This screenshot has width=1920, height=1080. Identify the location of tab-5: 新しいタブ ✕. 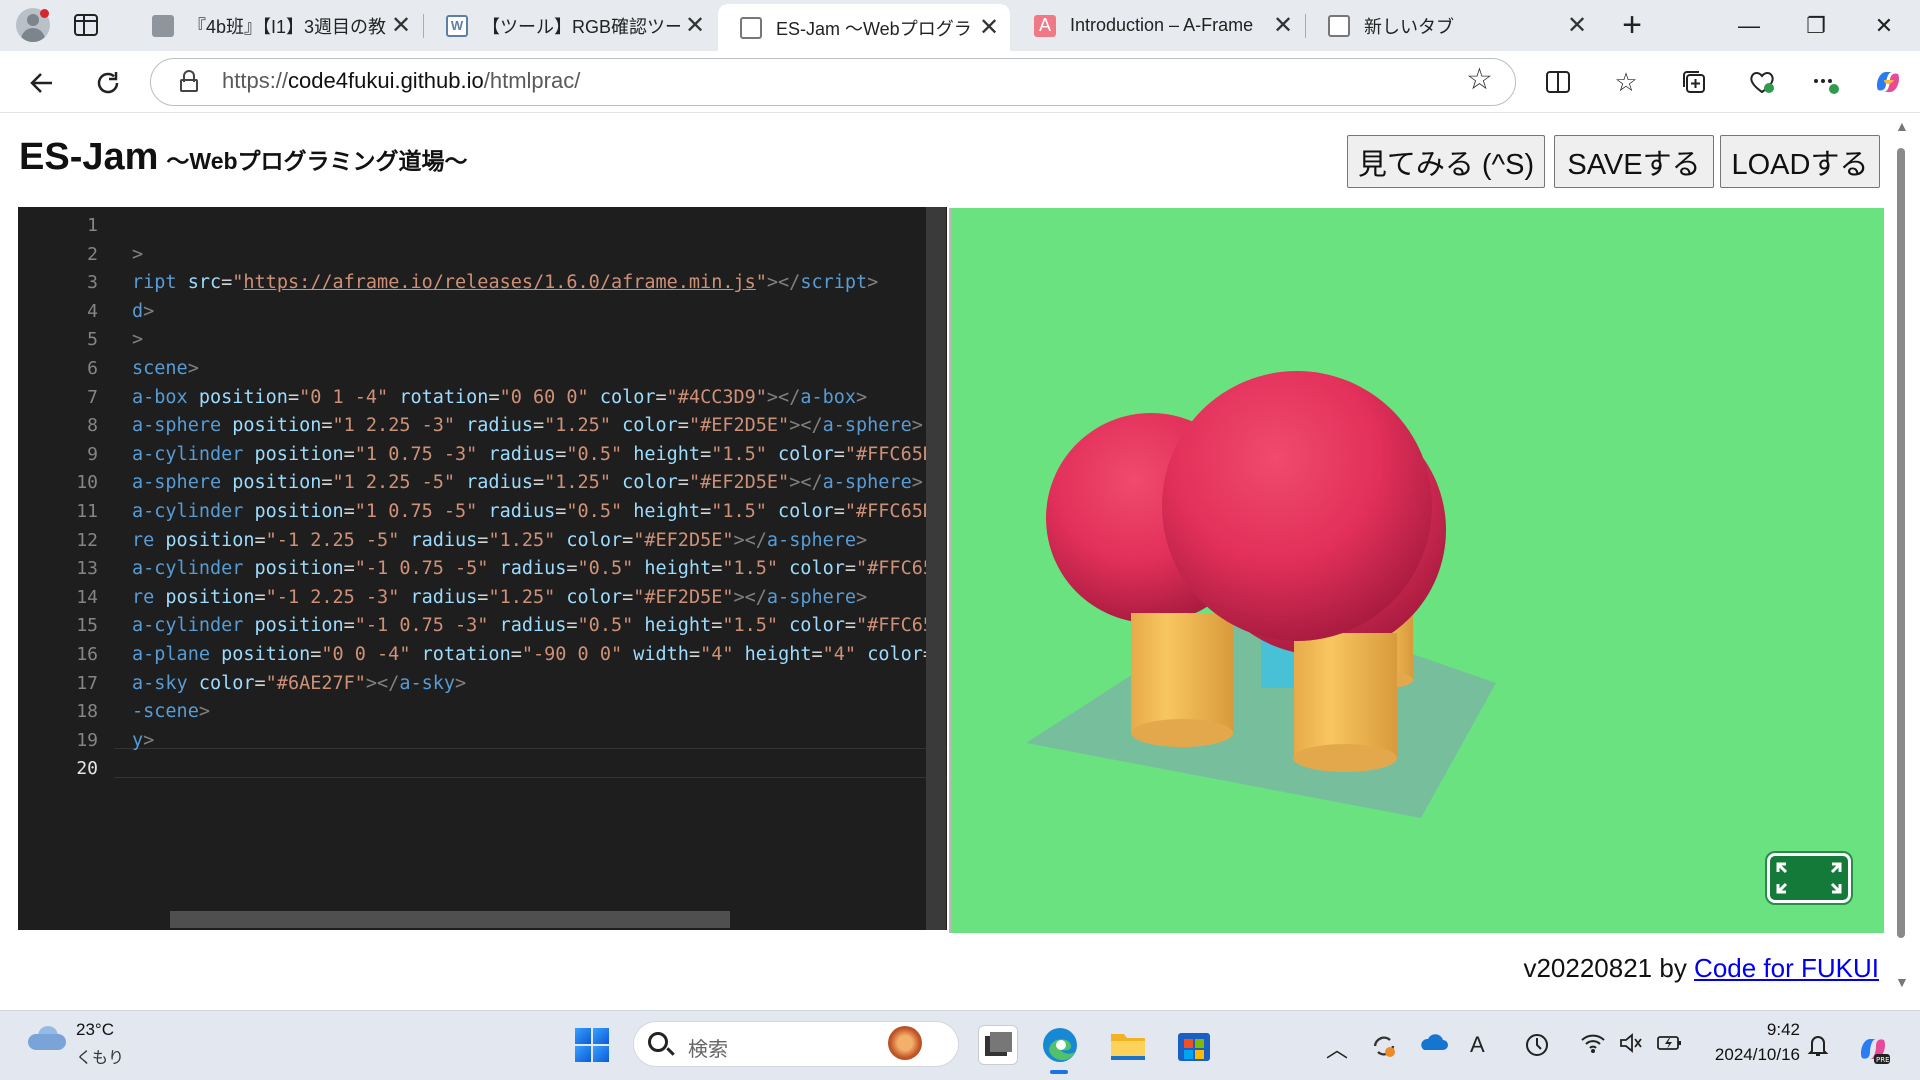
(1452, 25).